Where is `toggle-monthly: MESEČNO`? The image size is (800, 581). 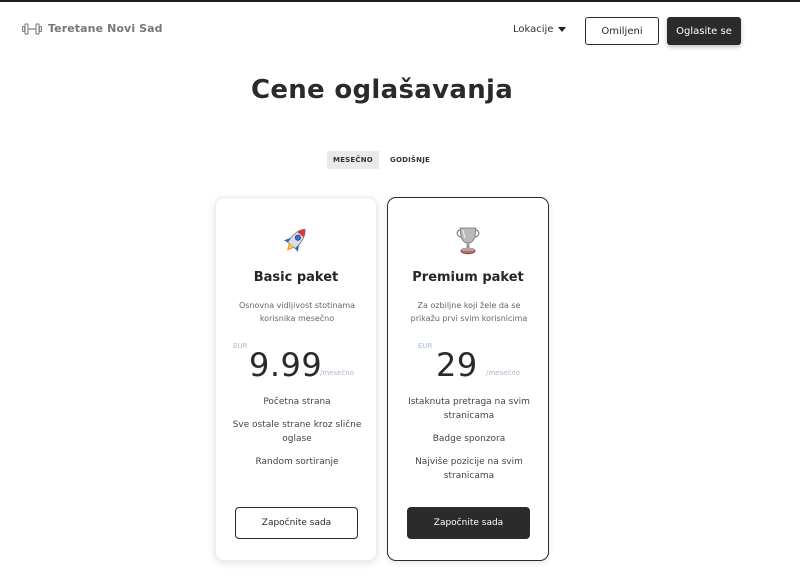 toggle-monthly: MESEČNO is located at coordinates (353, 160).